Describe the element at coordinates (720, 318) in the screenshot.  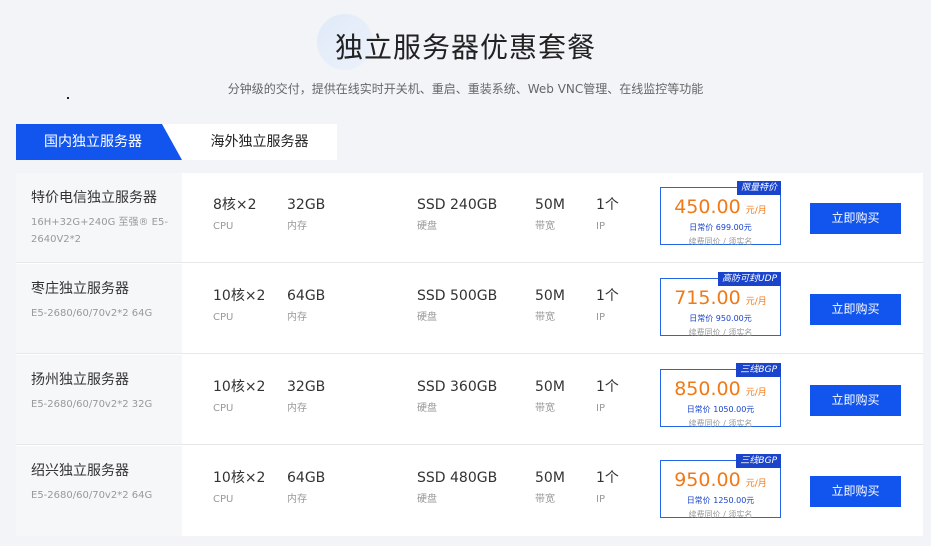
I see `regular-price: 日常价 950.00元` at that location.